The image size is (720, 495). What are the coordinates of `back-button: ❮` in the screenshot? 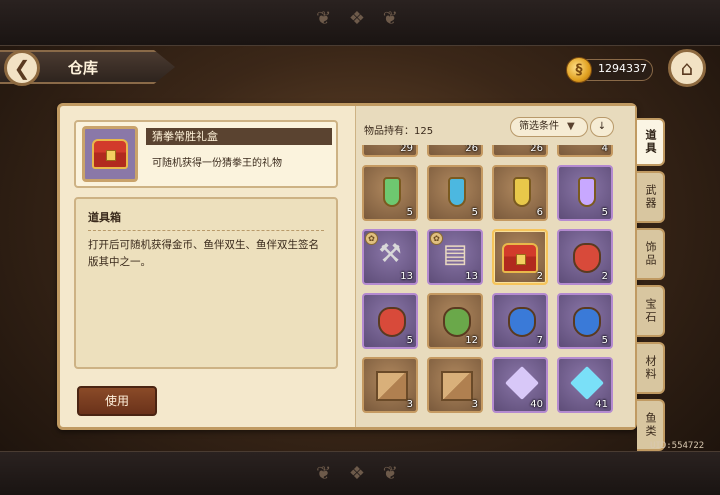 It's located at (22, 68).